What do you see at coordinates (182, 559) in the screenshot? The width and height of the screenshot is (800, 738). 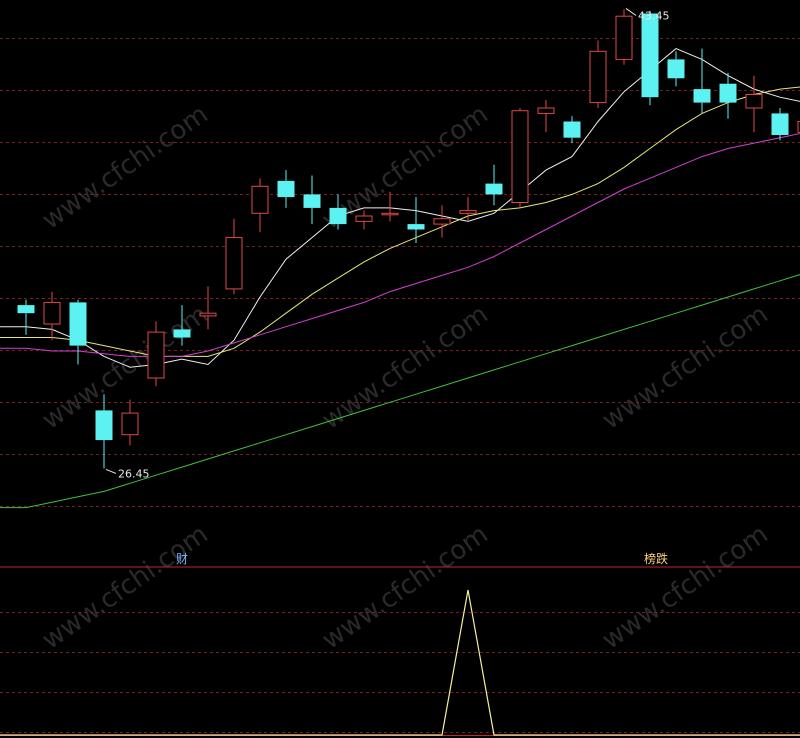 I see `signal-tag: 财` at bounding box center [182, 559].